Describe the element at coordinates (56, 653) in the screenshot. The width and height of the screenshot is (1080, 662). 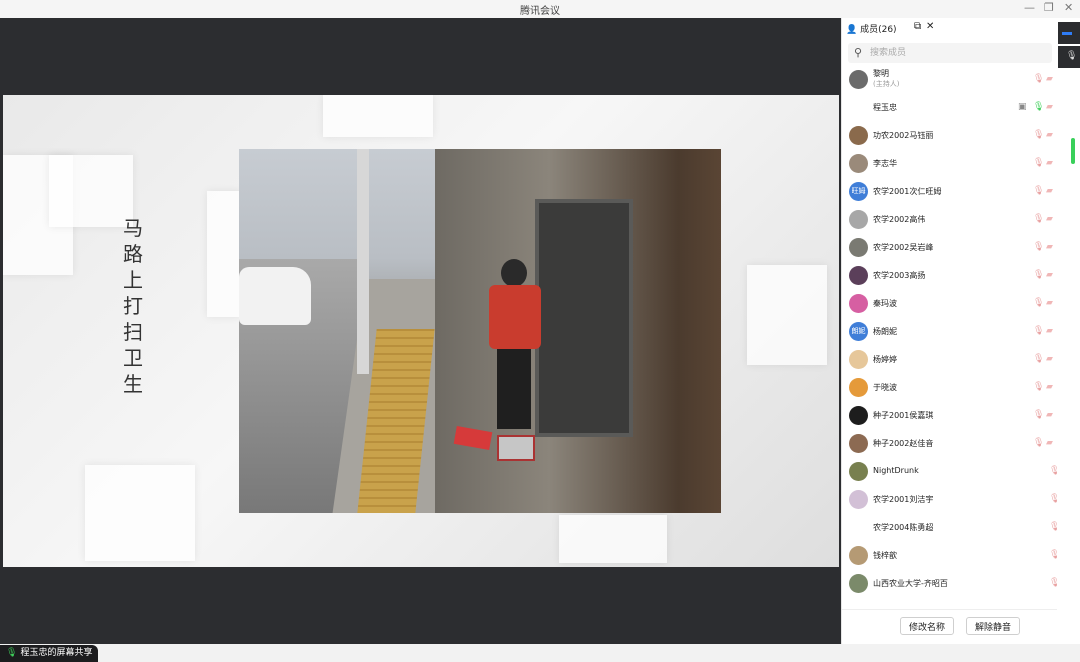
I see `screen-share-label: 程玉忠的屏幕共享` at that location.